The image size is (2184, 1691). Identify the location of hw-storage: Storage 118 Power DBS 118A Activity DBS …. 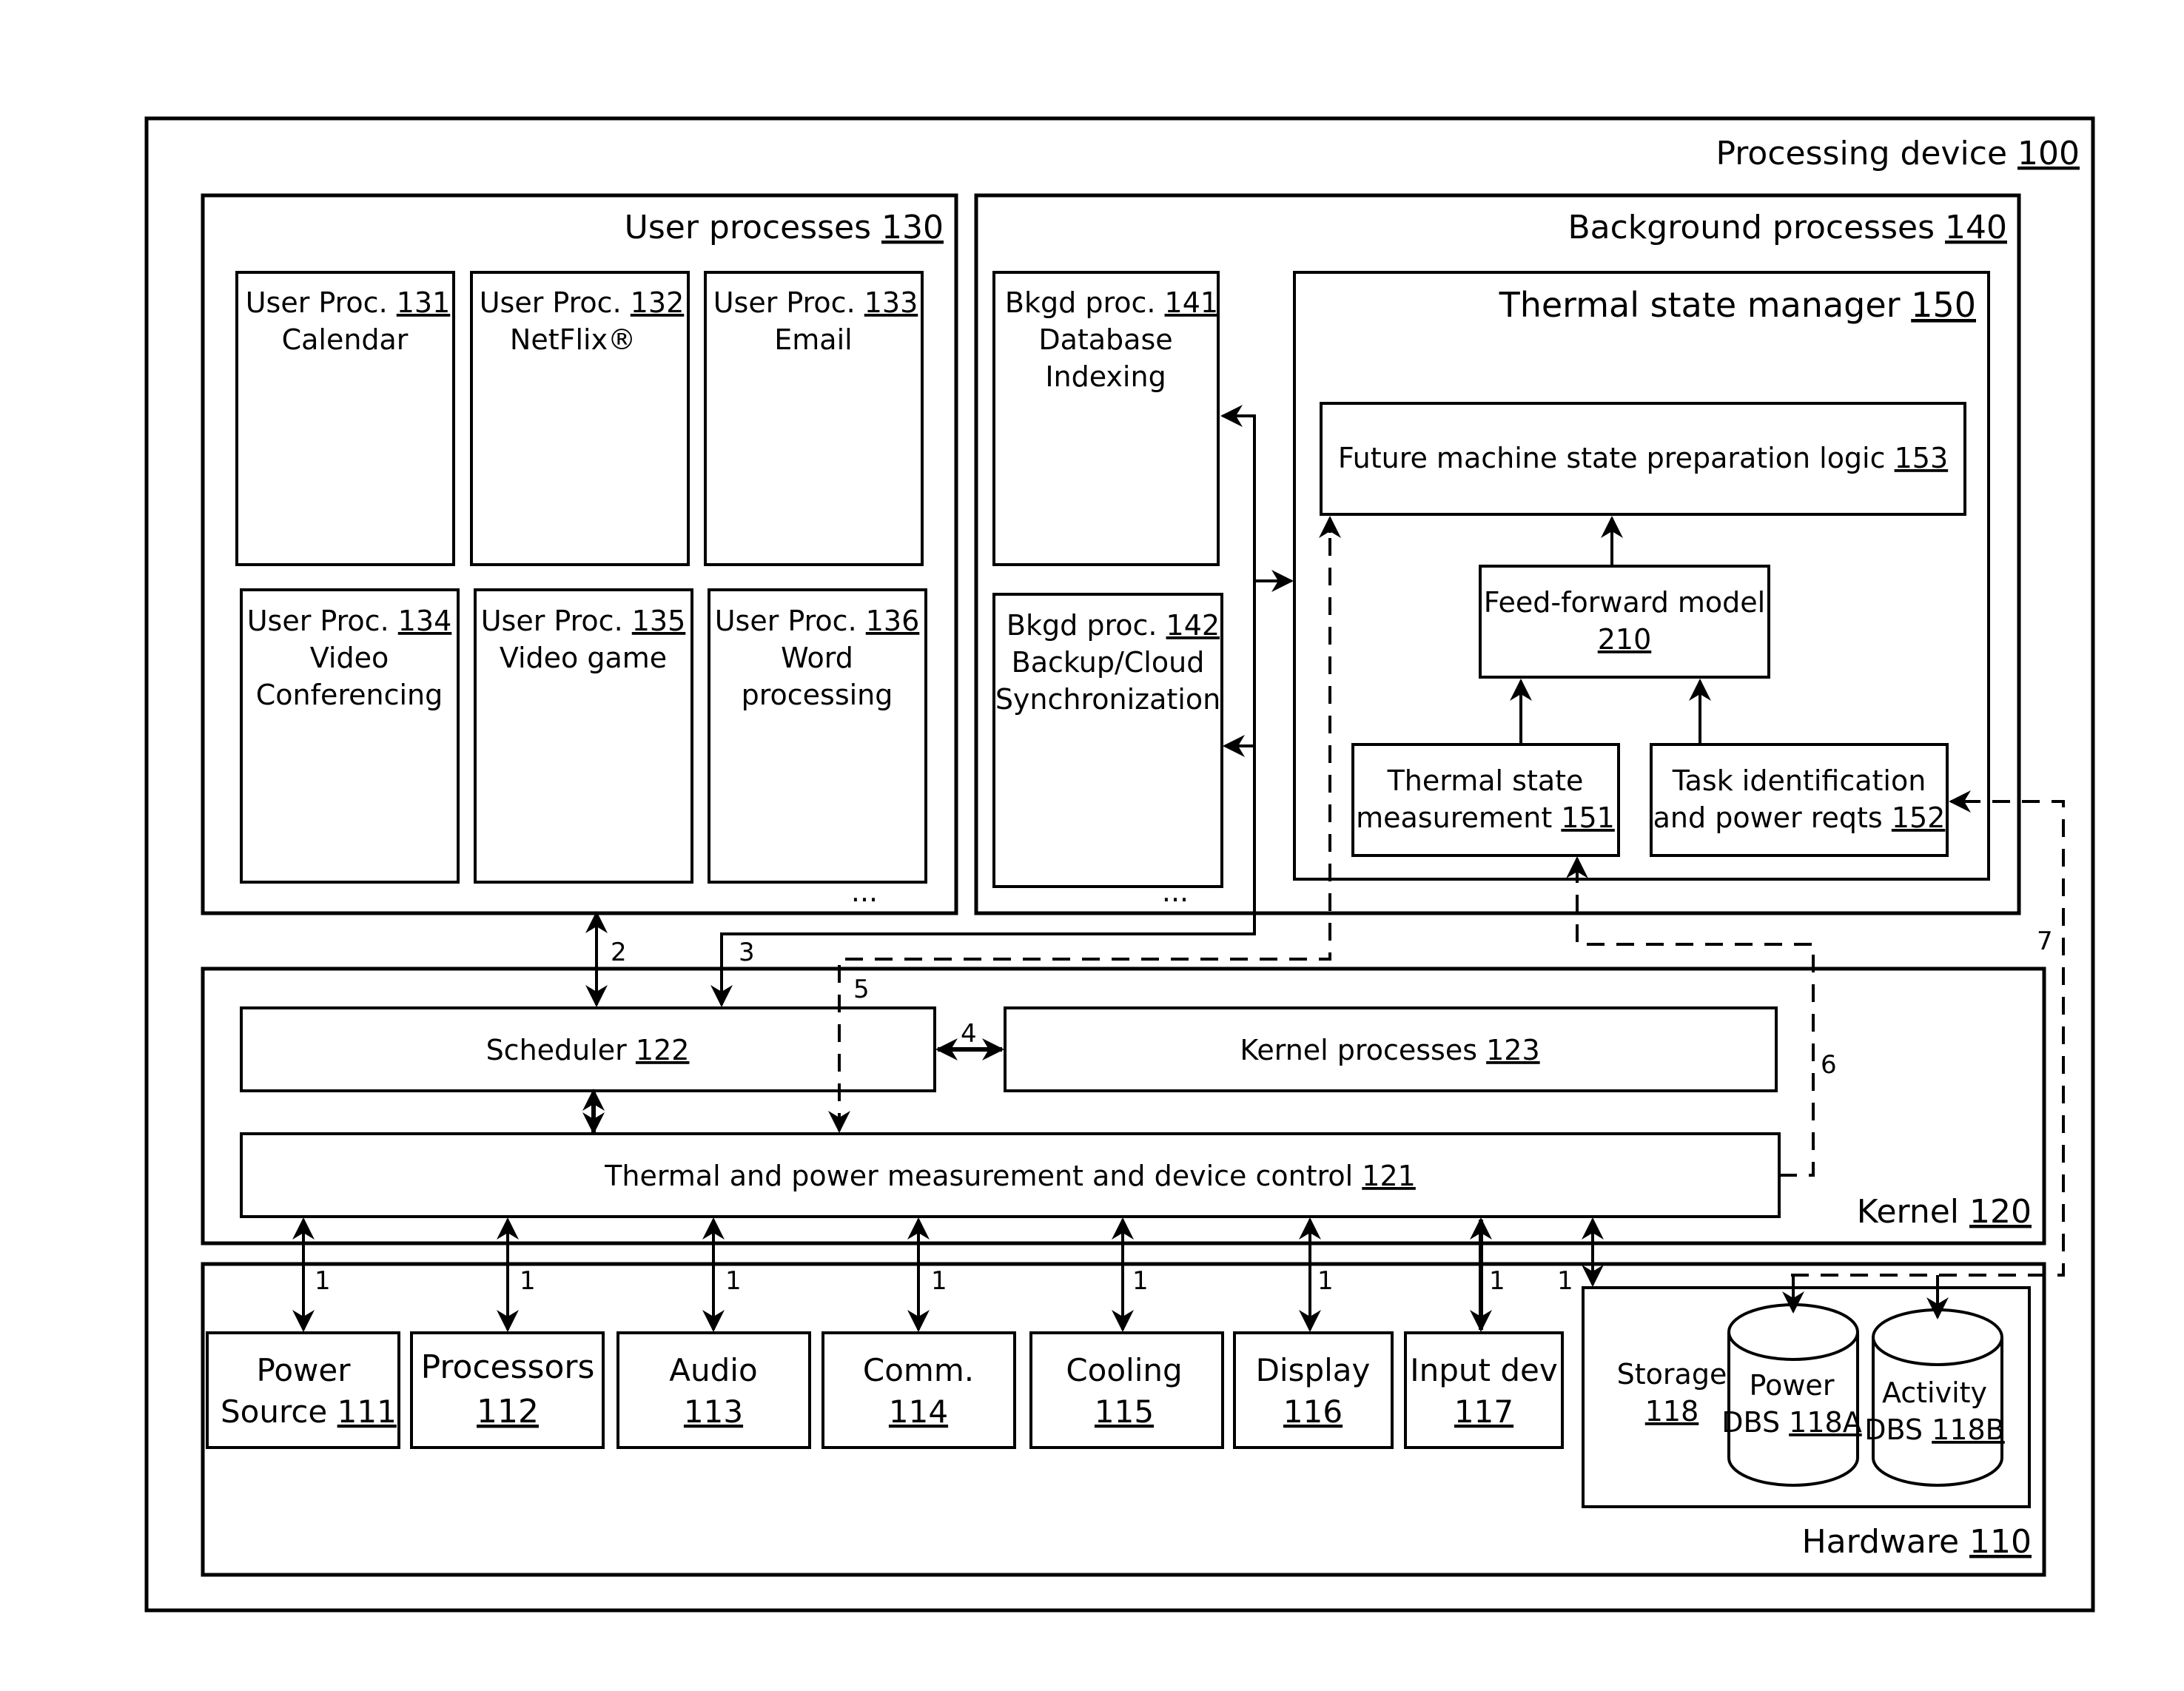
(1806, 1397).